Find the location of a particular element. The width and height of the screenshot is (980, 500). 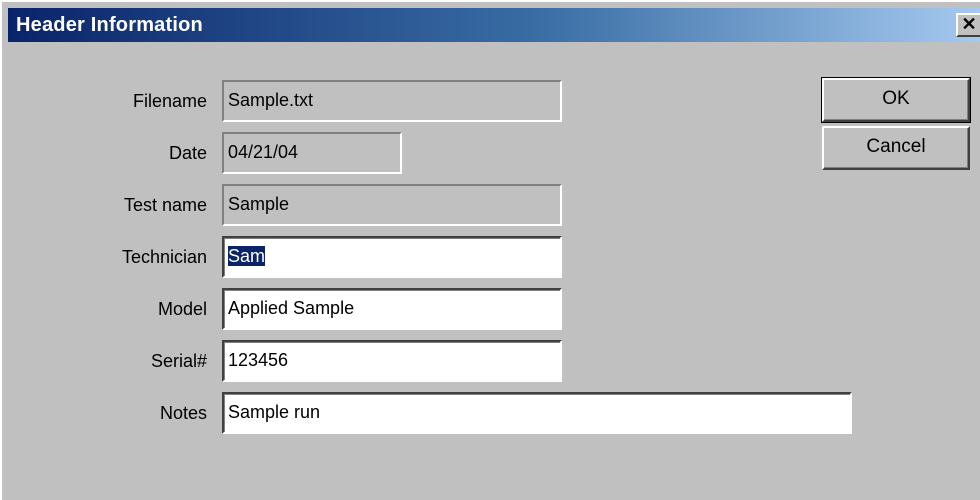

close-icon: ✕ is located at coordinates (969, 24).